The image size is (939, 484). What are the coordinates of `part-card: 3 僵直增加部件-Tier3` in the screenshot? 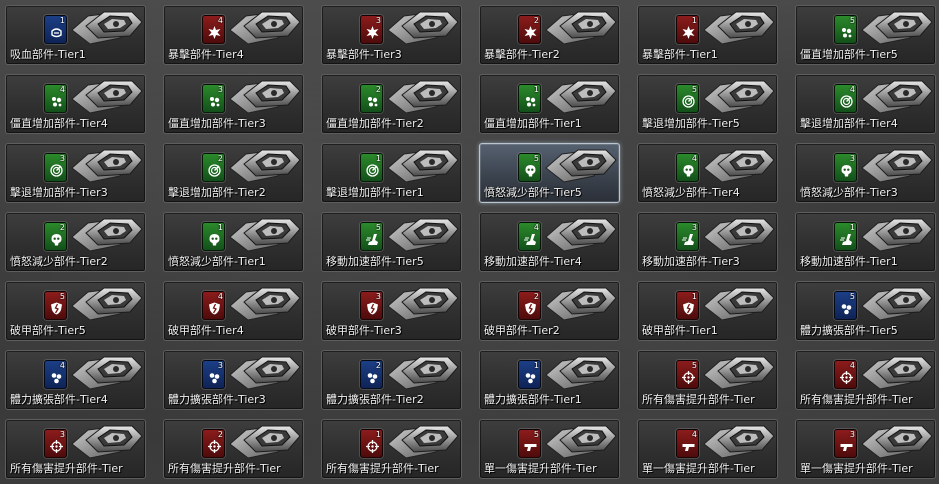 It's located at (233, 104).